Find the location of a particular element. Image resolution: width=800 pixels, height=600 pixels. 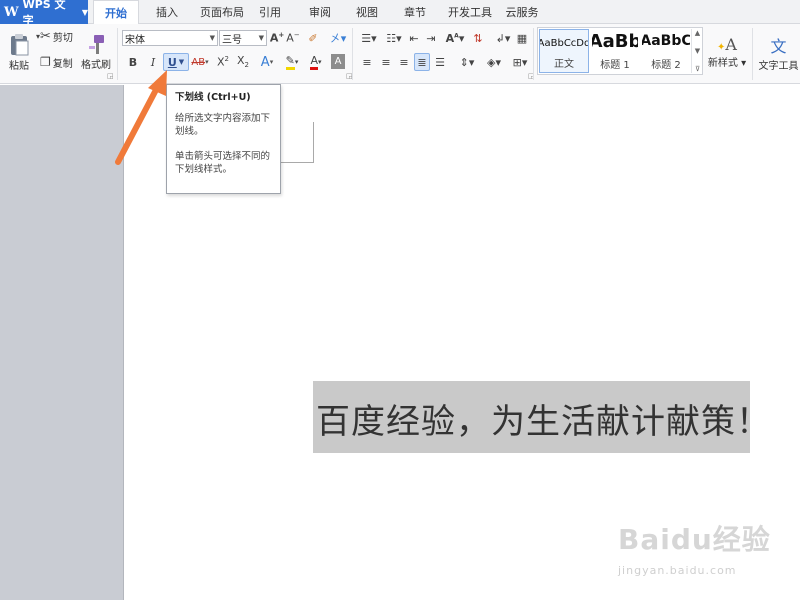

bold-icon: B is located at coordinates (133, 62).